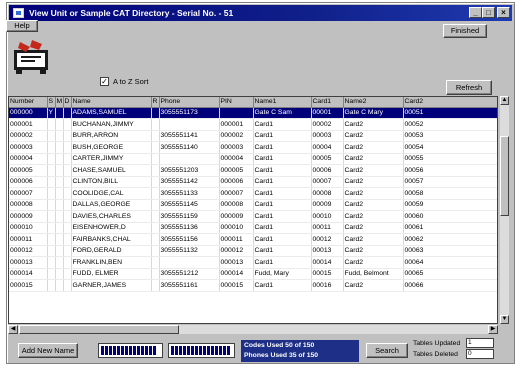  Describe the element at coordinates (253, 329) in the screenshot. I see `horizontal-scrollbar: ◀ ▶` at that location.